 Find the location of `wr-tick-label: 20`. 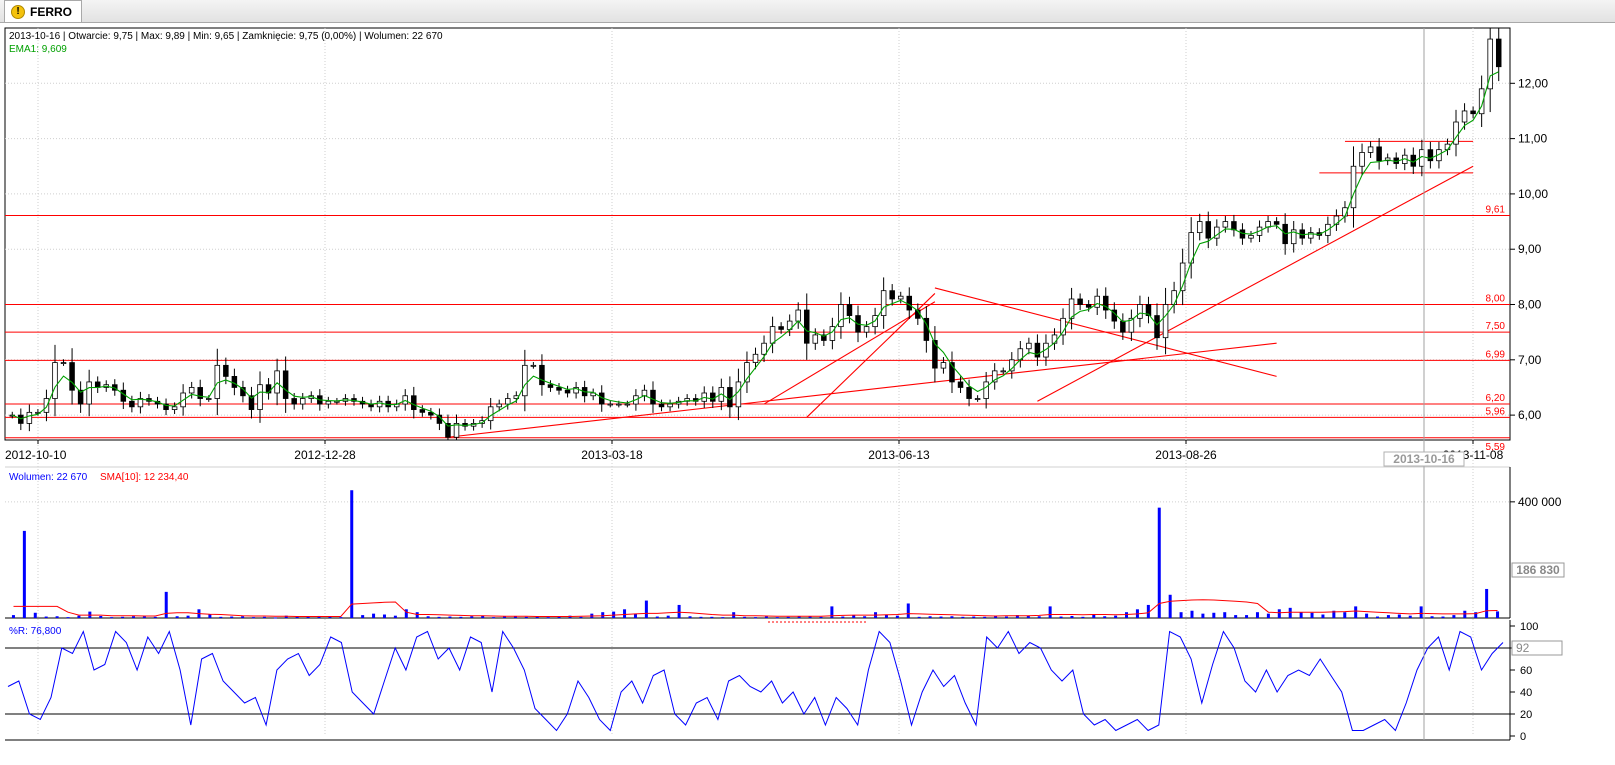

wr-tick-label: 20 is located at coordinates (1526, 715).